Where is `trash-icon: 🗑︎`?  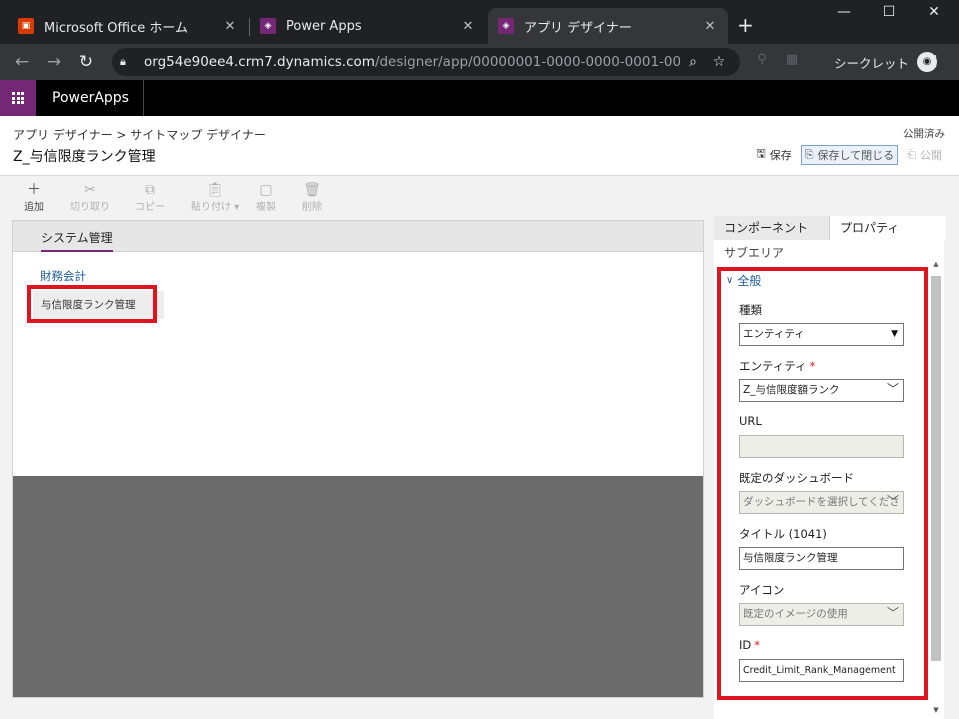 trash-icon: 🗑︎ is located at coordinates (312, 190).